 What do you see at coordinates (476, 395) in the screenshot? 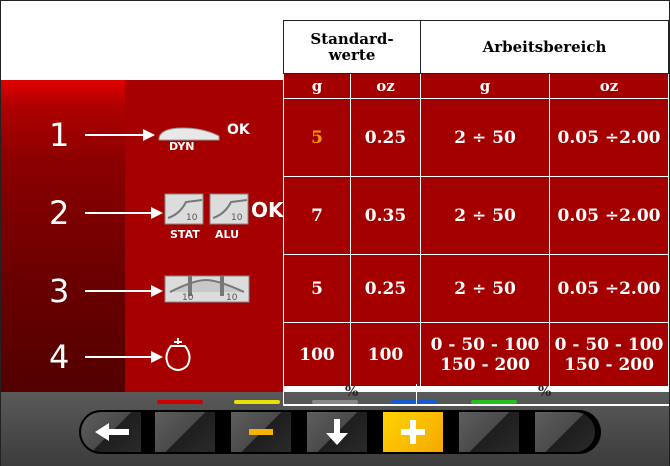
I see `percent-row: % %` at bounding box center [476, 395].